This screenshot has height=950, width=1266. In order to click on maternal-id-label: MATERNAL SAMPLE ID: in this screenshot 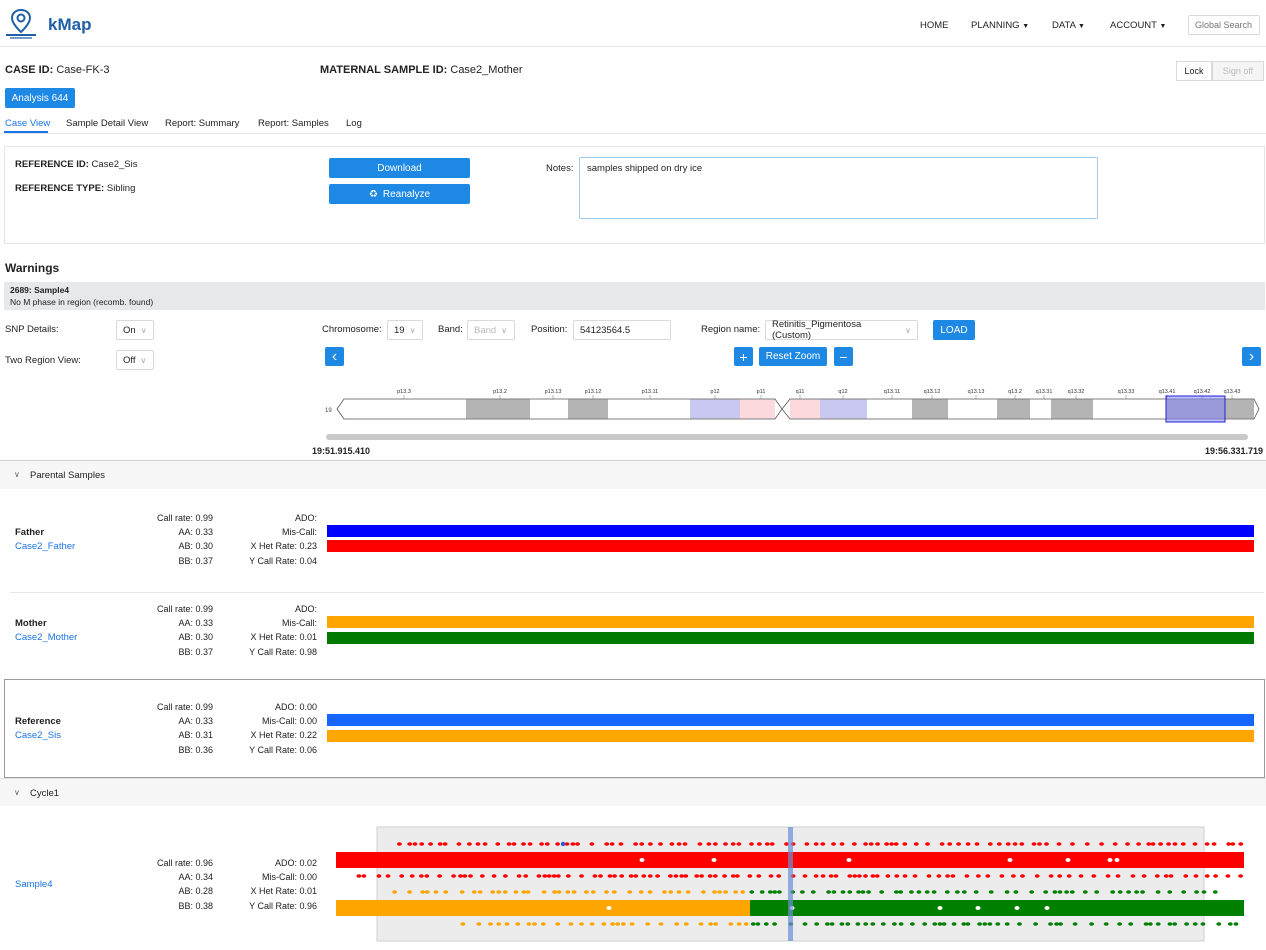, I will do `click(384, 70)`.